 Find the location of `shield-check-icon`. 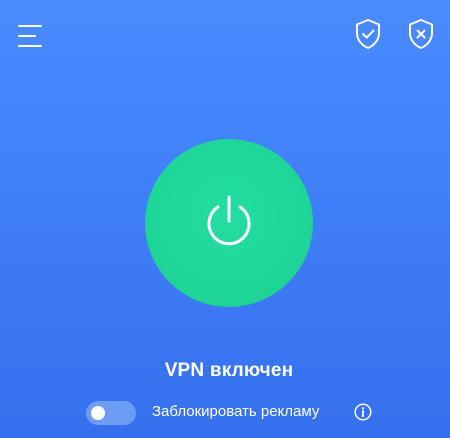

shield-check-icon is located at coordinates (368, 34).